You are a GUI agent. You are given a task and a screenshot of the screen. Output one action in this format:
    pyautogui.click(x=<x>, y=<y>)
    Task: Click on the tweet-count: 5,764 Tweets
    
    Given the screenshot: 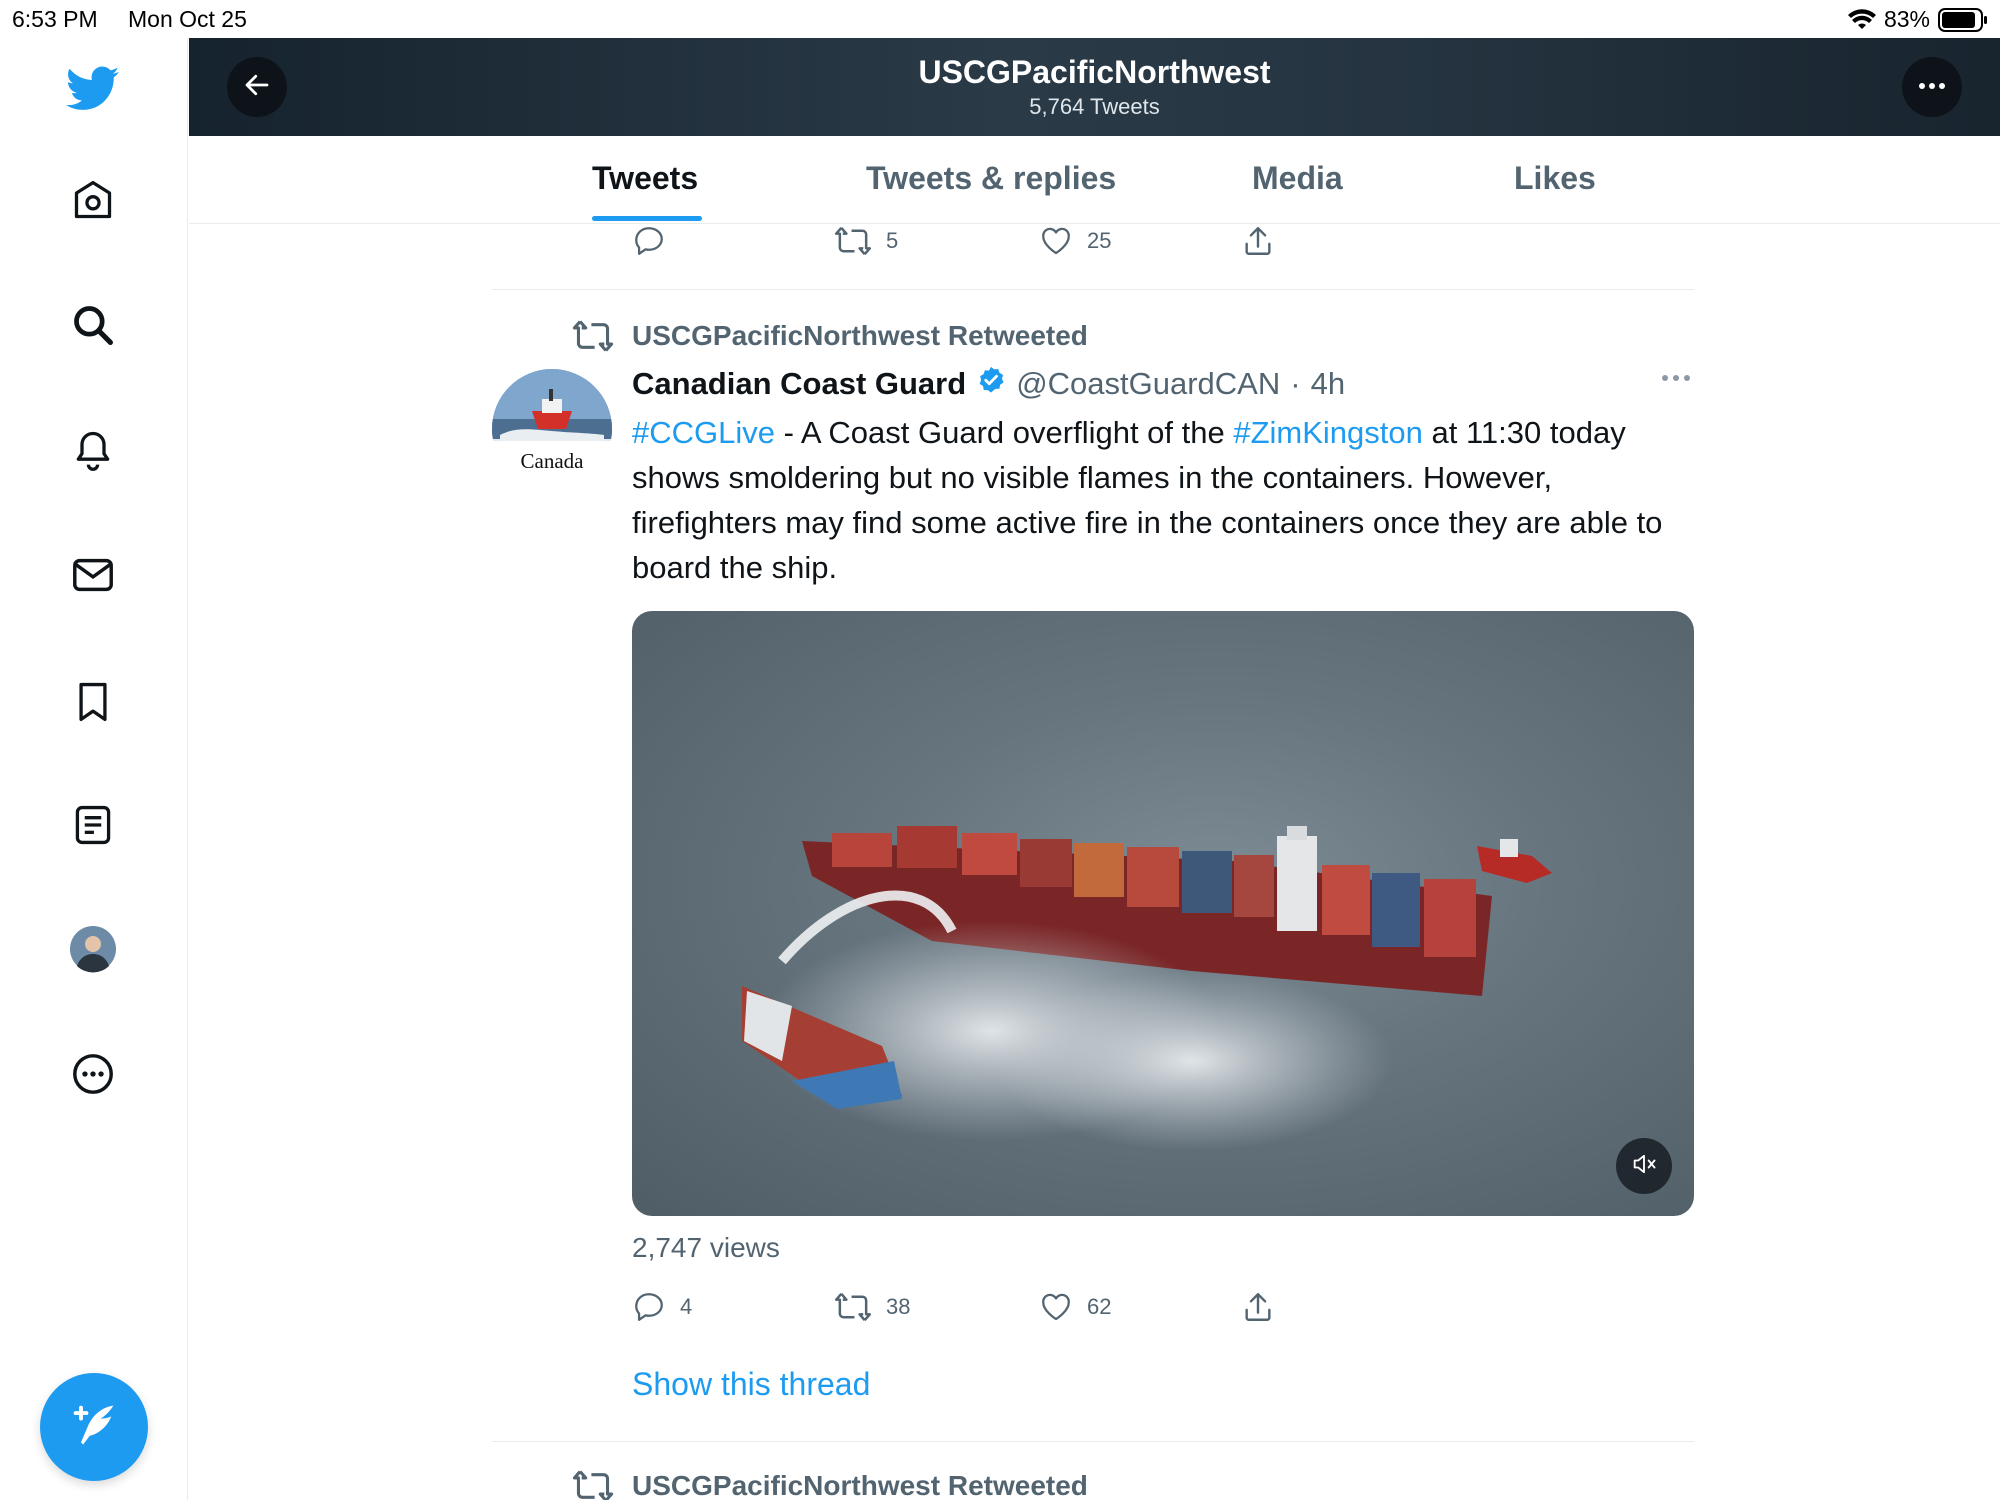 What is the action you would take?
    pyautogui.click(x=1094, y=106)
    